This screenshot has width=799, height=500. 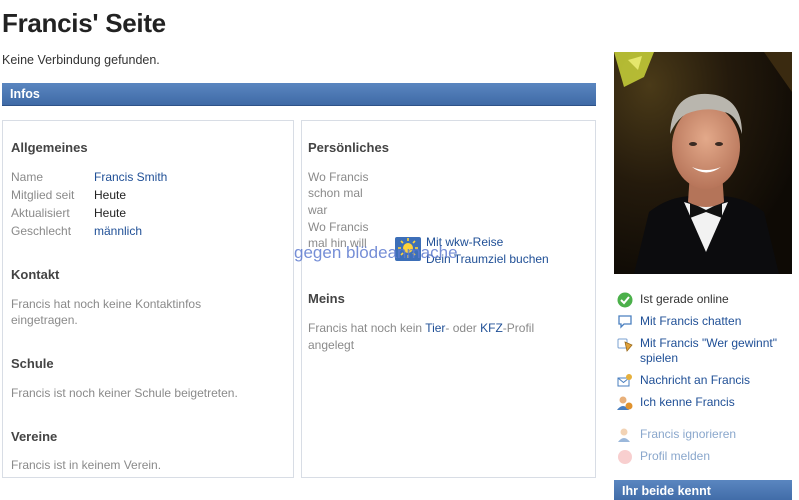 What do you see at coordinates (625, 403) in the screenshot?
I see `add-friend-icon` at bounding box center [625, 403].